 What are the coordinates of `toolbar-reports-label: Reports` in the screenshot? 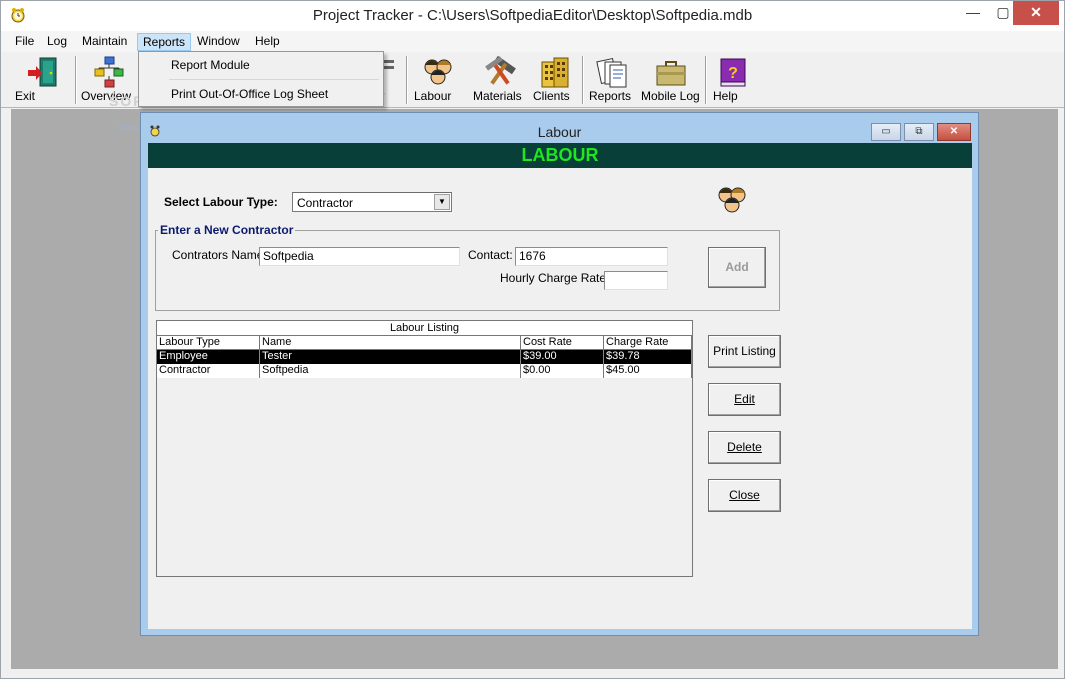 It's located at (610, 96).